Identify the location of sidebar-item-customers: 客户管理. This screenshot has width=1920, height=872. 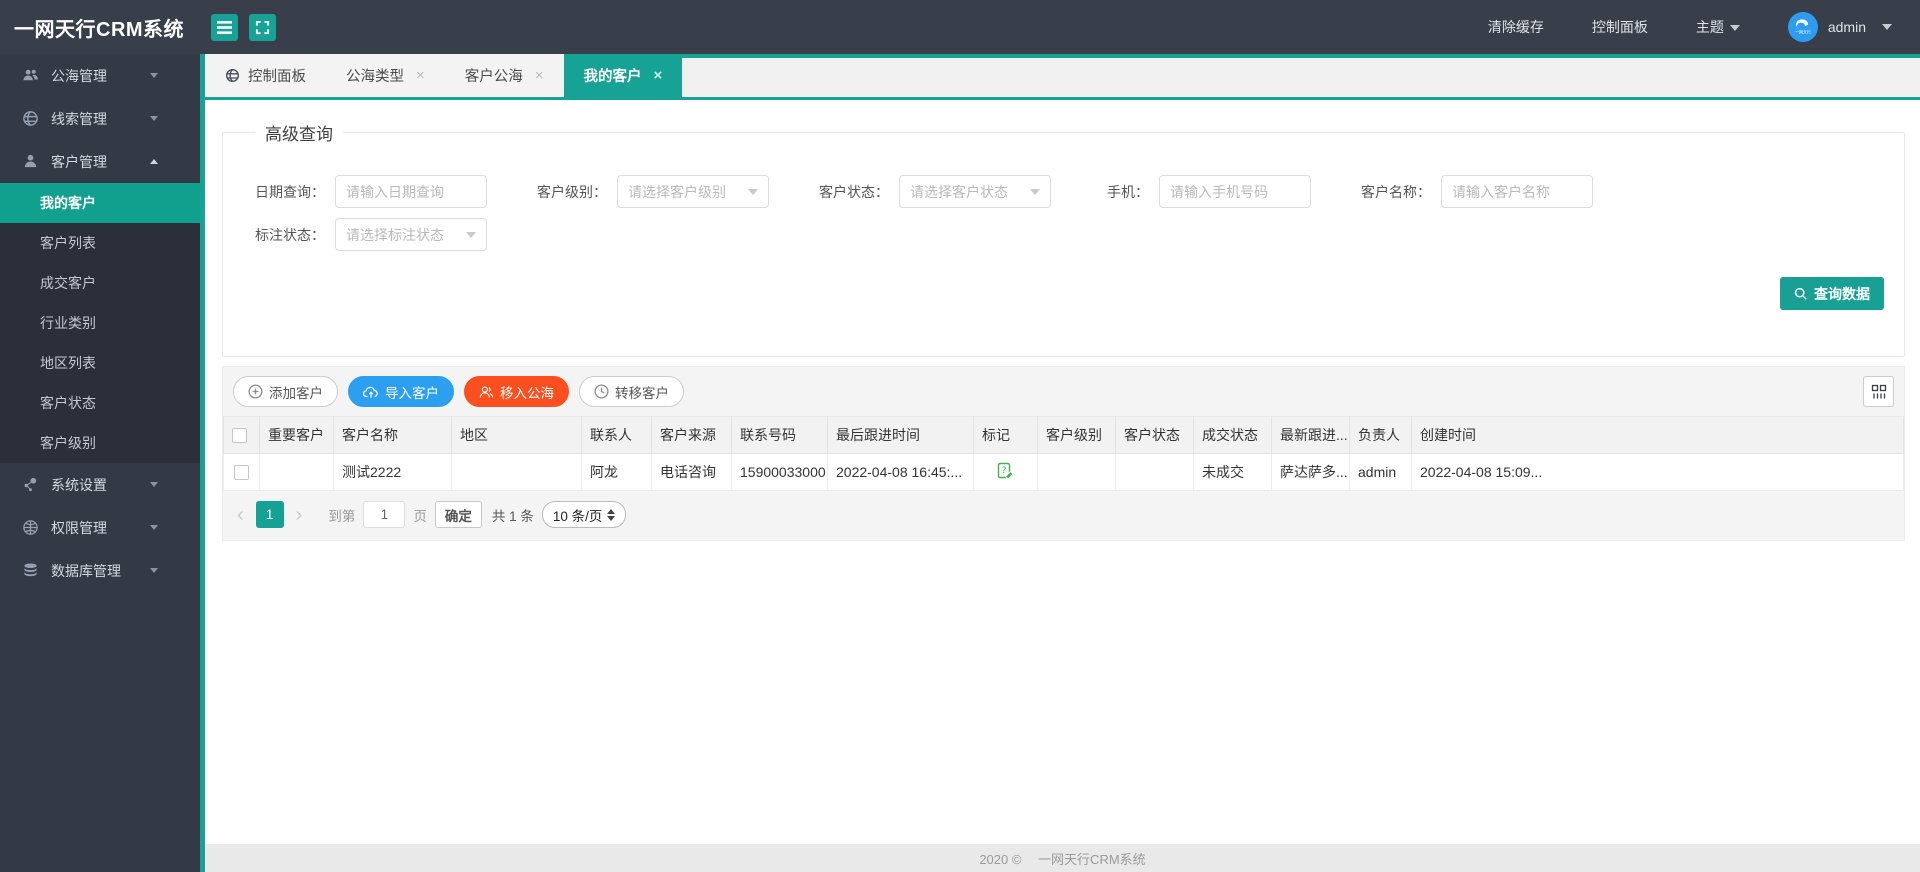
(100, 161).